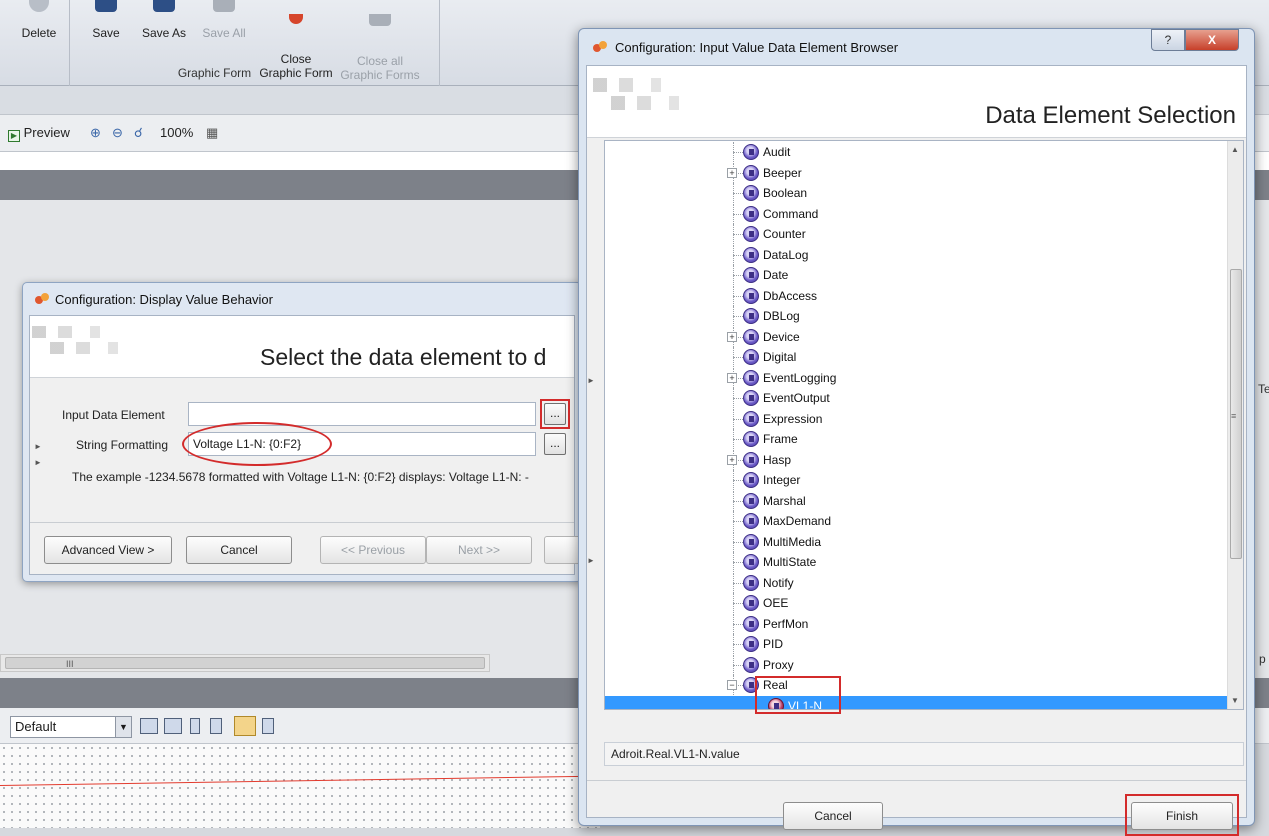 The image size is (1269, 836). What do you see at coordinates (782, 172) in the screenshot?
I see `tree-item-label: Beeper` at bounding box center [782, 172].